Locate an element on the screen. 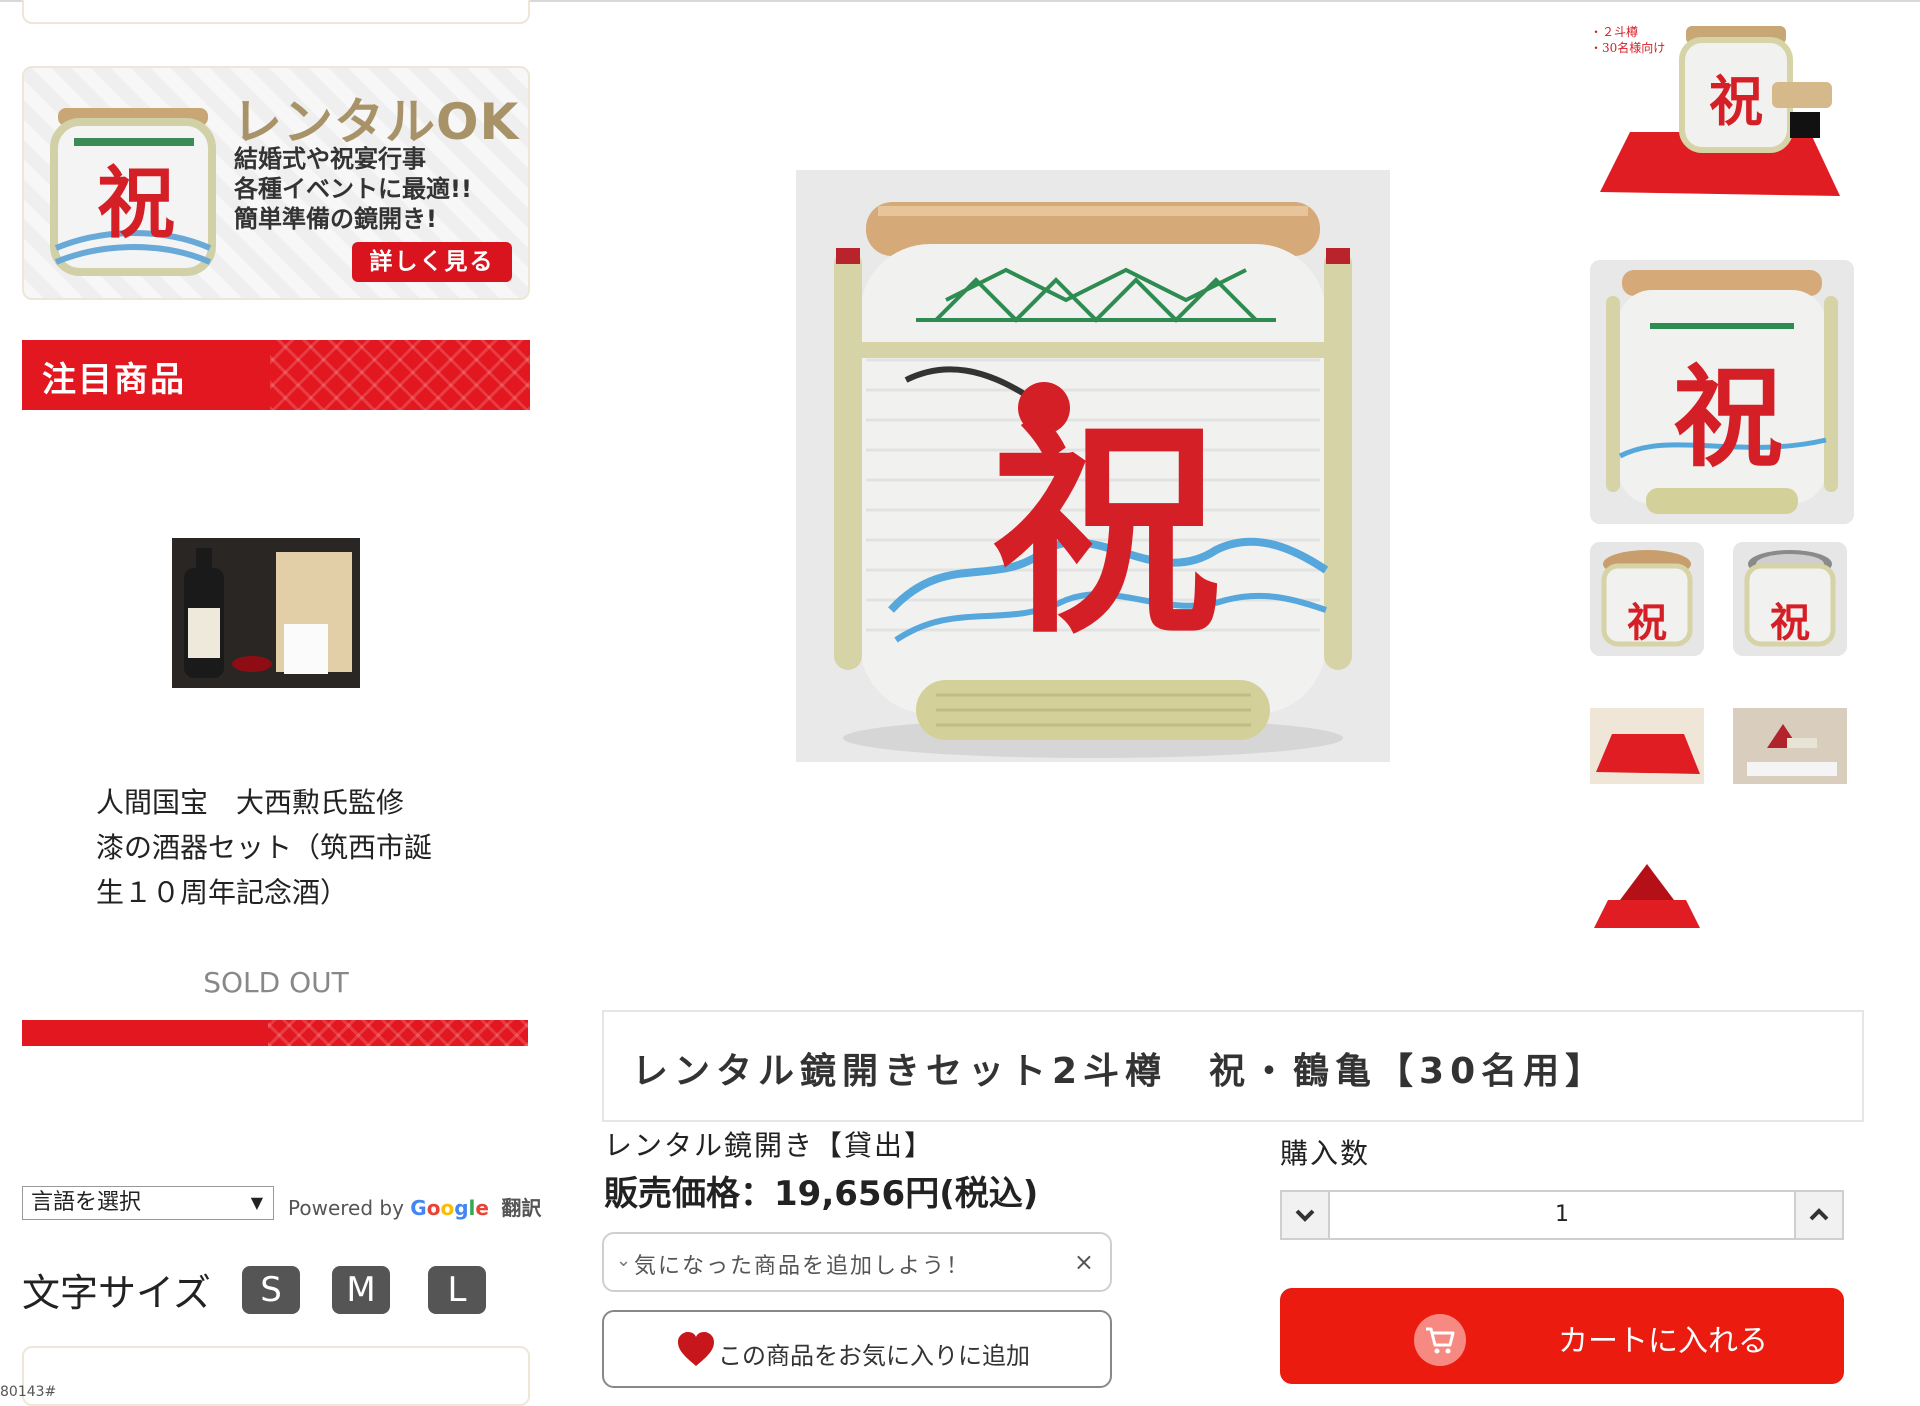 This screenshot has width=1920, height=1406. details-button: 詳しく見る is located at coordinates (432, 262).